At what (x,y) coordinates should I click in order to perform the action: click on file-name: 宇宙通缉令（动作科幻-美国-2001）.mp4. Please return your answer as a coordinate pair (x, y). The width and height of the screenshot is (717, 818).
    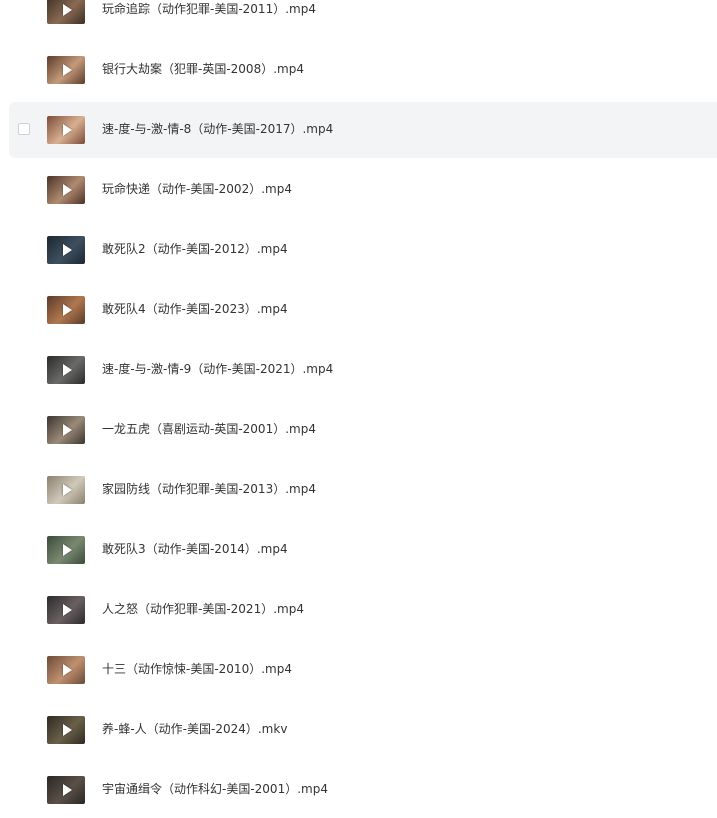
    Looking at the image, I should click on (215, 789).